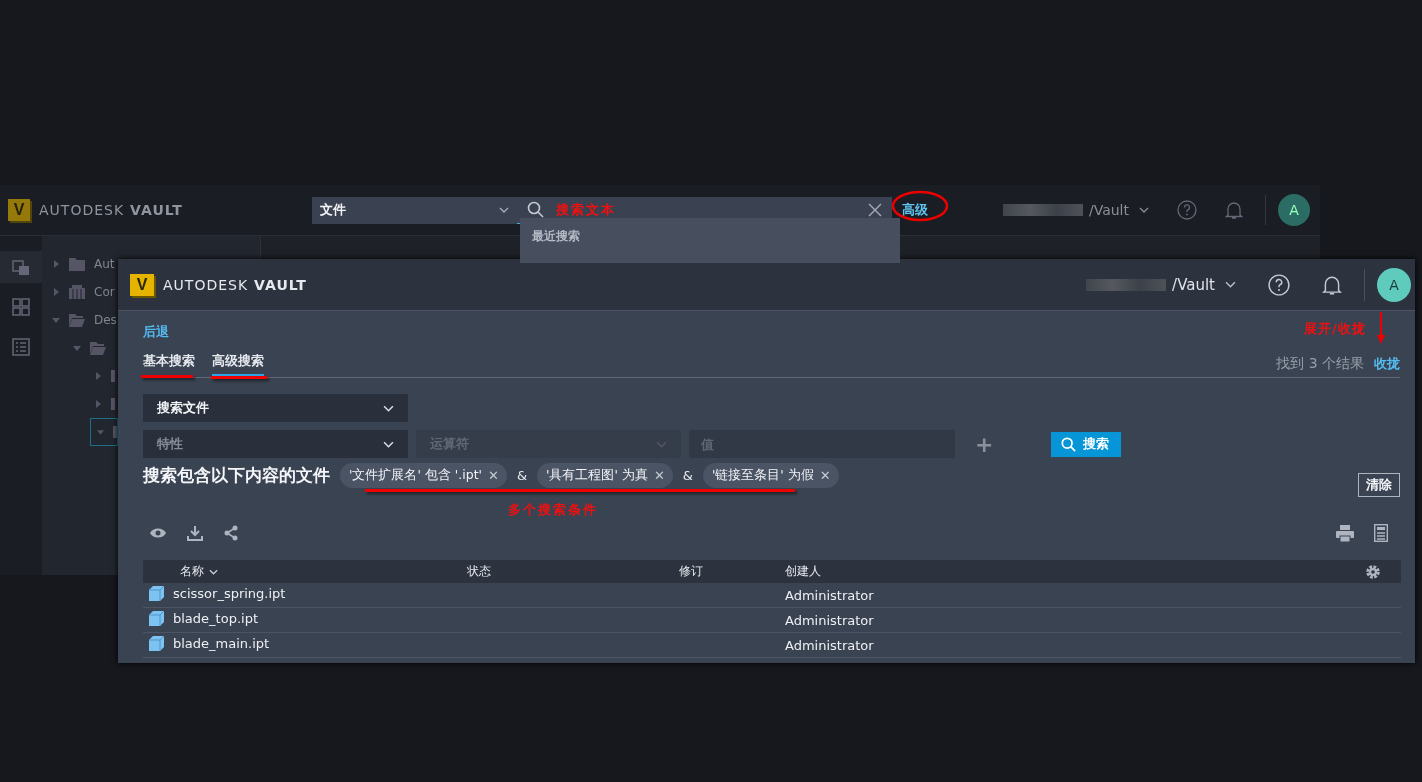 Image resolution: width=1422 pixels, height=782 pixels. What do you see at coordinates (875, 209) in the screenshot?
I see `close-icon` at bounding box center [875, 209].